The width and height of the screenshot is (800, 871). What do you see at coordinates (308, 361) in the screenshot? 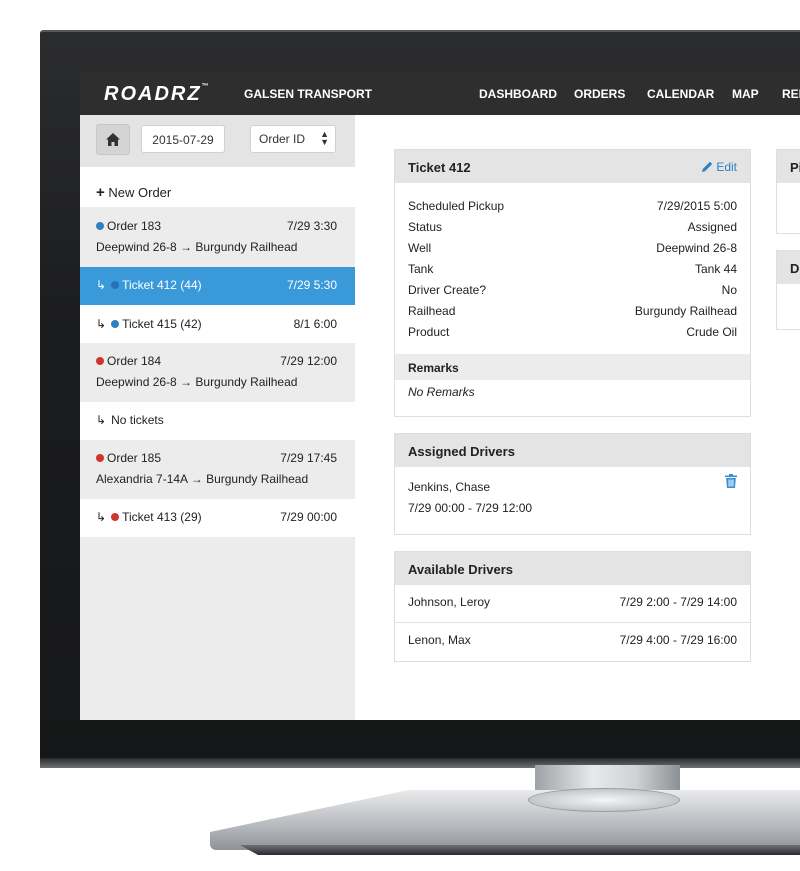
I see `order-time: 7/29 12:00` at bounding box center [308, 361].